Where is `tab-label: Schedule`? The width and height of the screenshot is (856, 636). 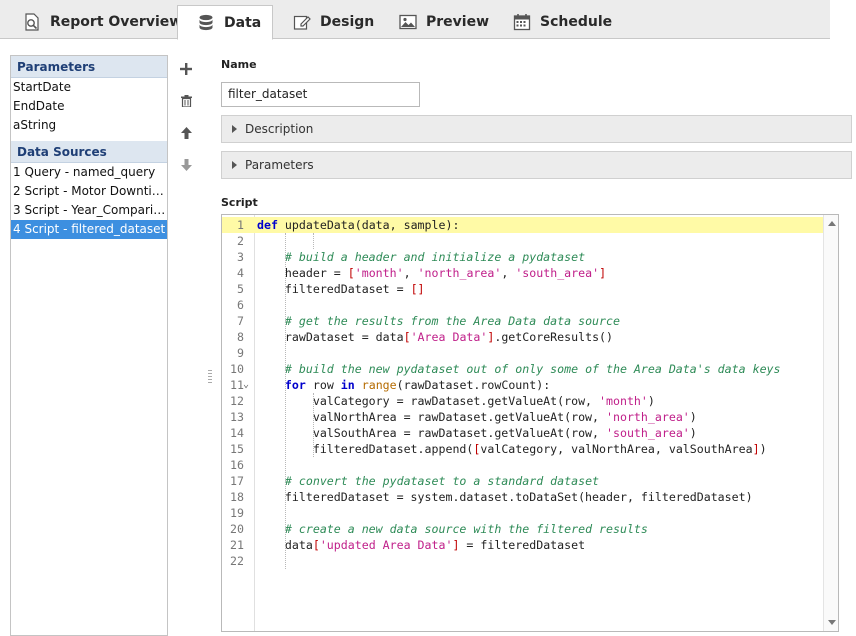 tab-label: Schedule is located at coordinates (576, 22).